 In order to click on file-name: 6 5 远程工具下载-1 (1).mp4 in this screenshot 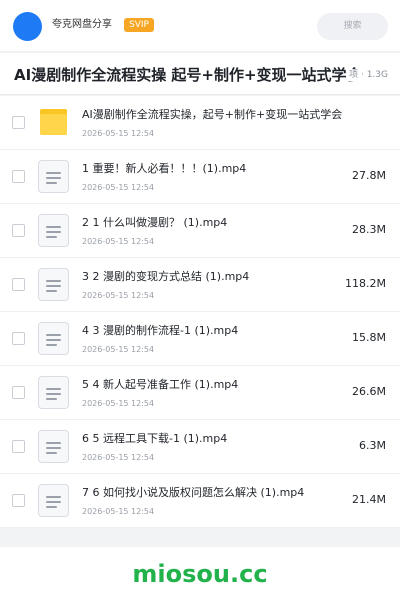, I will do `click(155, 438)`.